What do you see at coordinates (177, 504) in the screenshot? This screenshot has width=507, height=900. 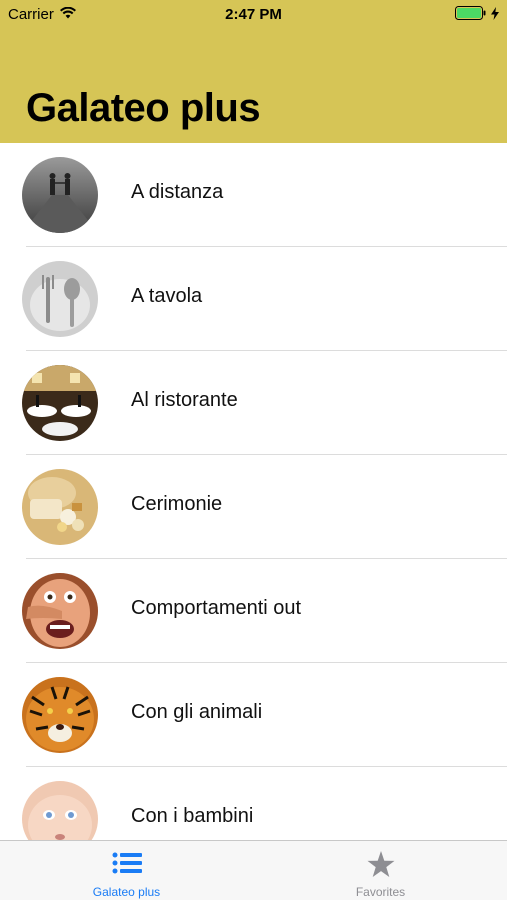 I see `list-item-label: Cerimonie` at bounding box center [177, 504].